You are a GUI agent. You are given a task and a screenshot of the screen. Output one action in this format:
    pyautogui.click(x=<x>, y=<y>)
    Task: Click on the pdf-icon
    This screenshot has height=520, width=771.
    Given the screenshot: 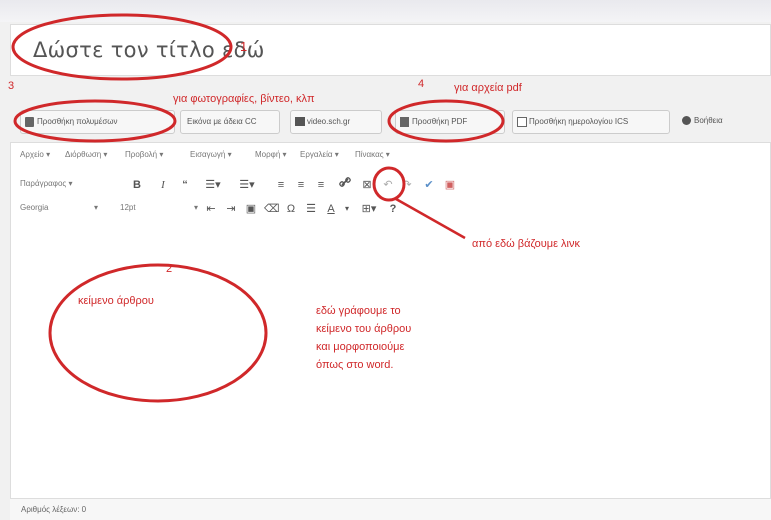 What is the action you would take?
    pyautogui.click(x=404, y=122)
    